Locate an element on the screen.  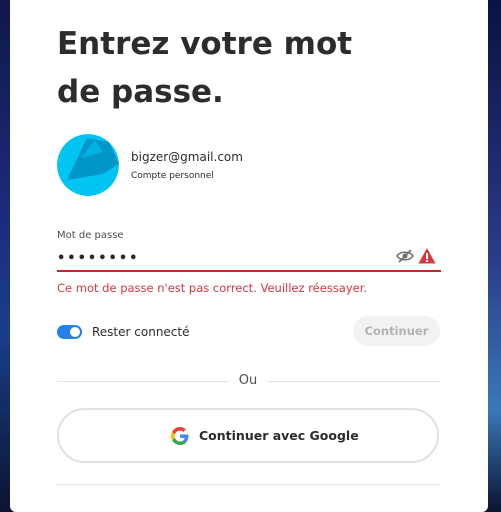
divider-left is located at coordinates (143, 381).